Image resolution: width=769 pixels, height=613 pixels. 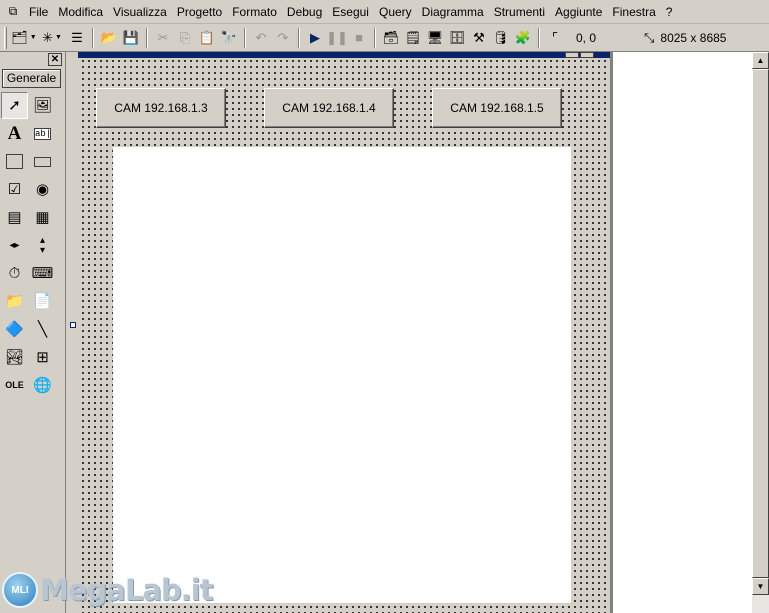 What do you see at coordinates (42, 301) in the screenshot?
I see `filelistbox-icon: 📄` at bounding box center [42, 301].